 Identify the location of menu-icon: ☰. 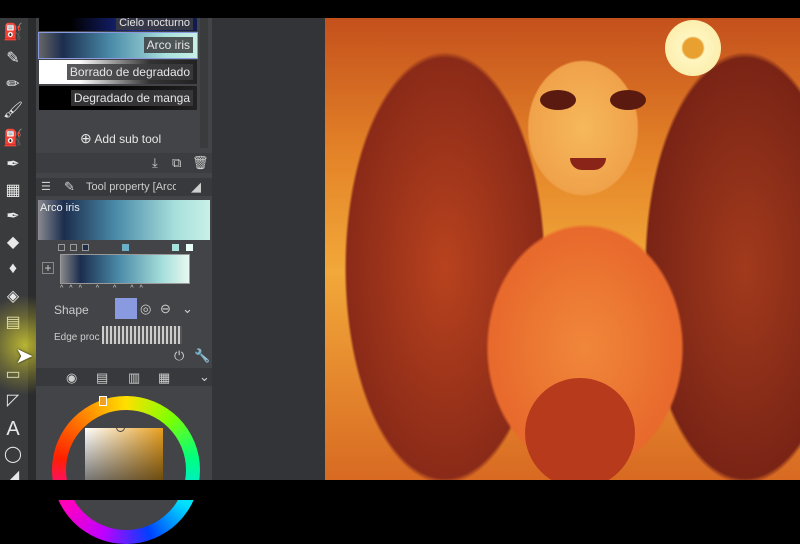
(46, 186).